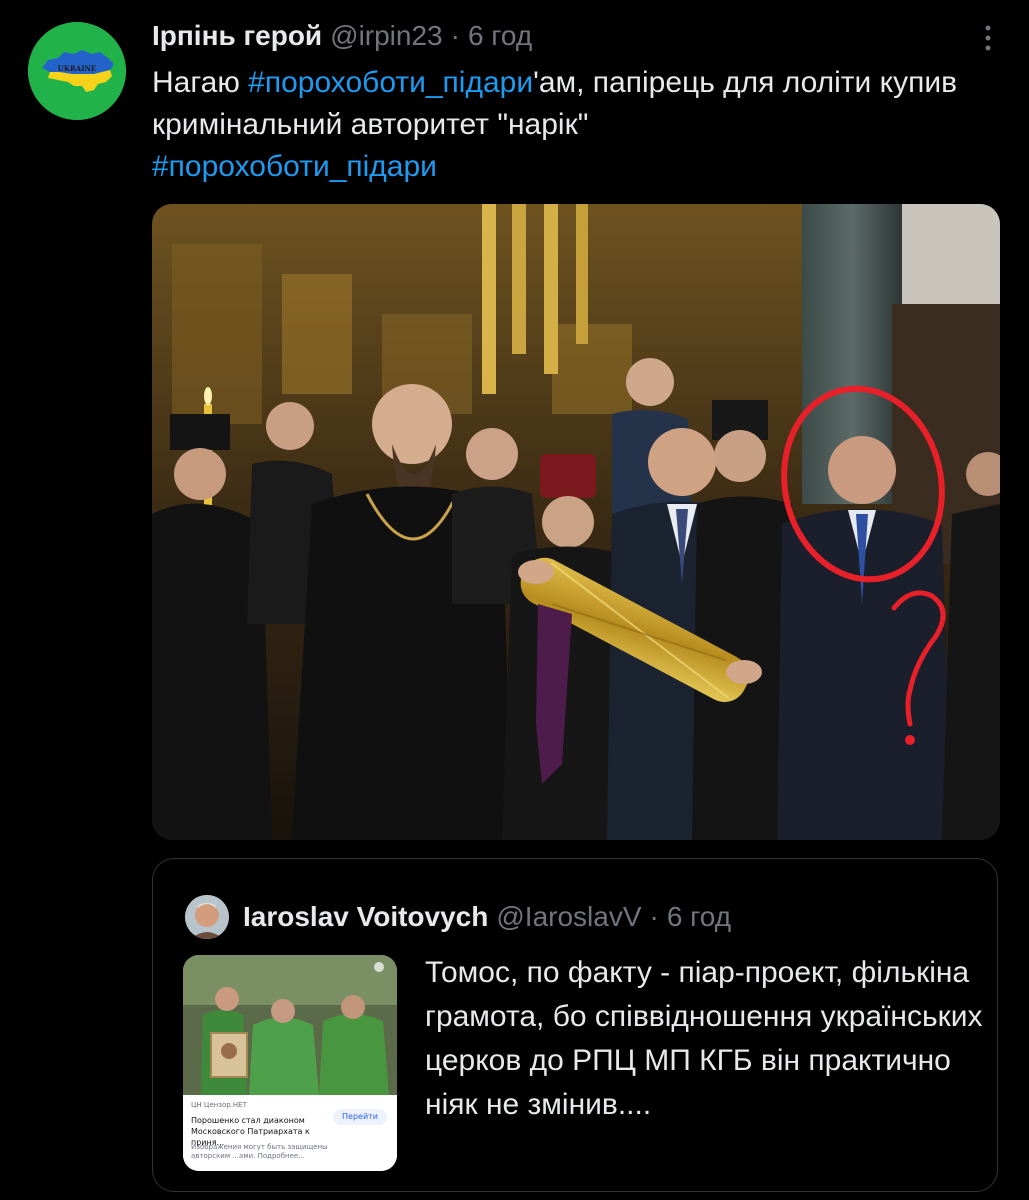  Describe the element at coordinates (386, 36) in the screenshot. I see `author-handle: @irpin23` at that location.